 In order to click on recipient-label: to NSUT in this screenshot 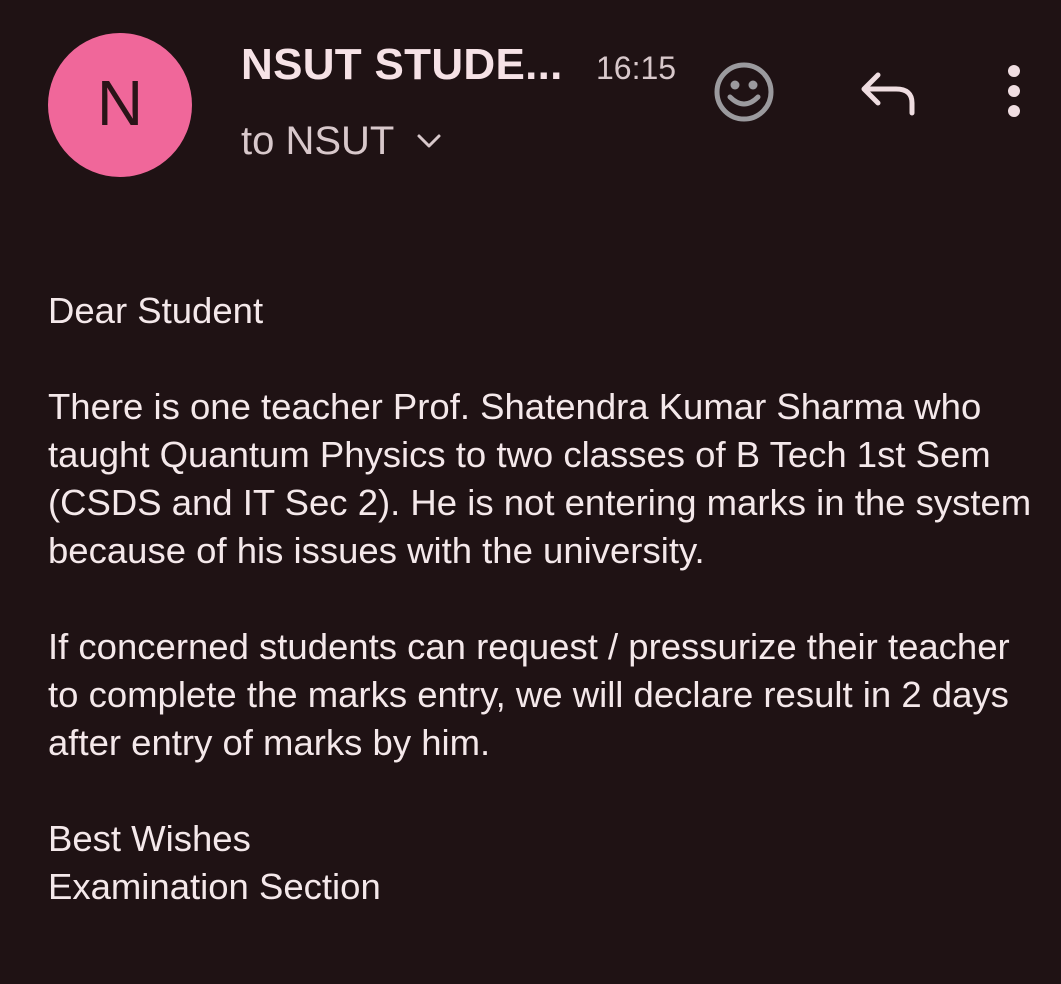, I will do `click(318, 141)`.